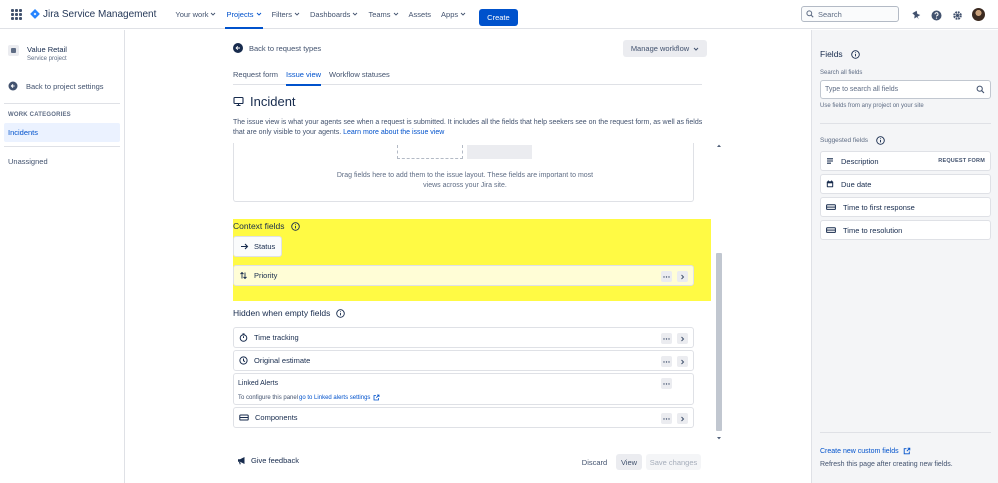  I want to click on jira-logo-icon, so click(35, 14).